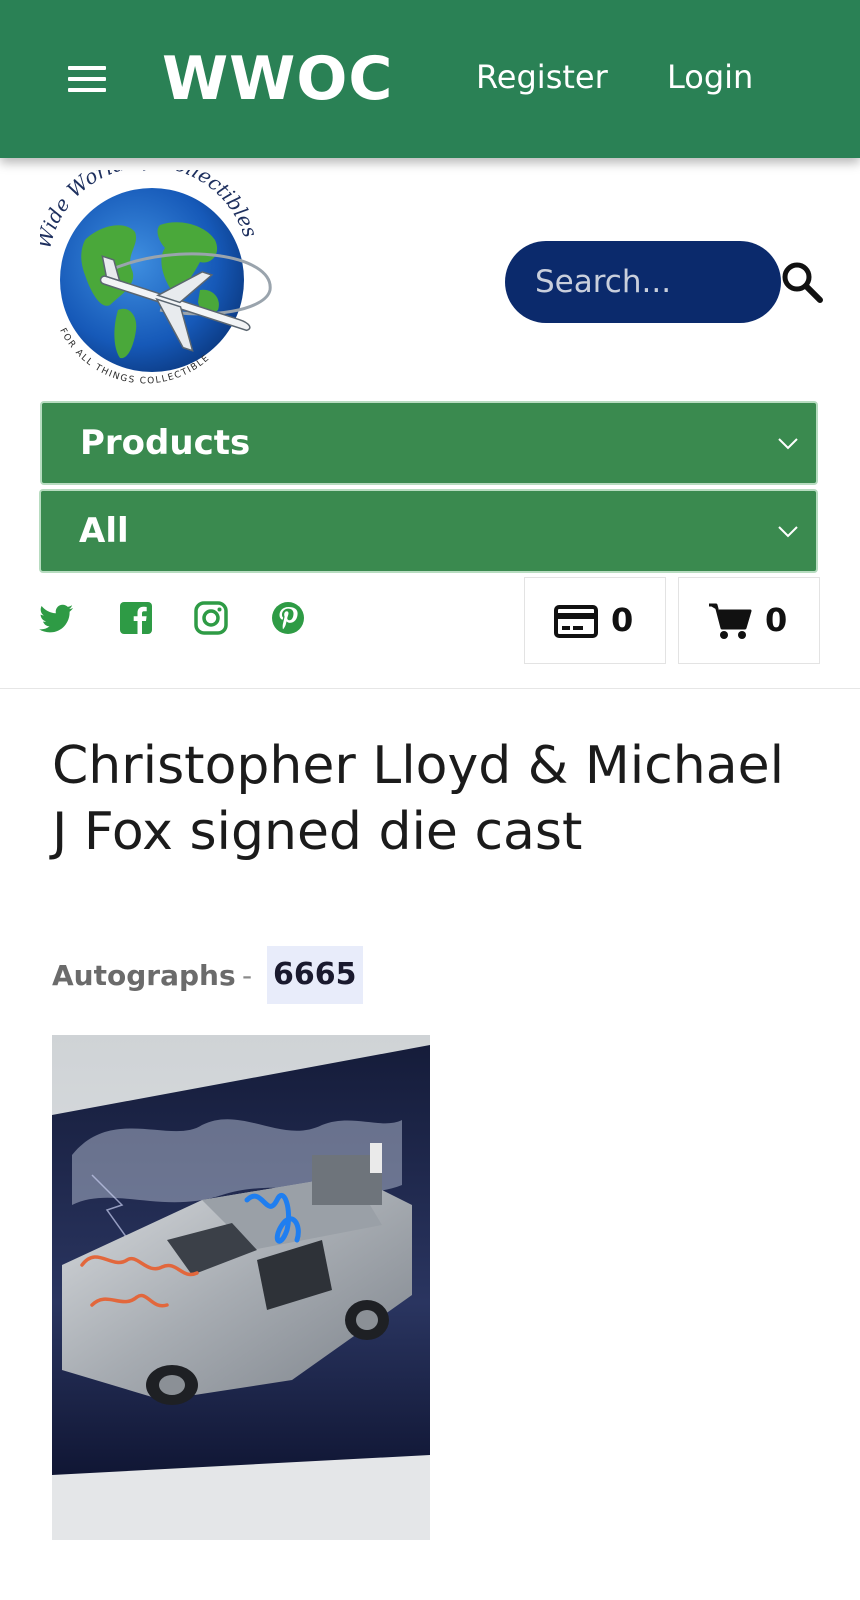  Describe the element at coordinates (730, 621) in the screenshot. I see `shopping-cart-icon` at that location.